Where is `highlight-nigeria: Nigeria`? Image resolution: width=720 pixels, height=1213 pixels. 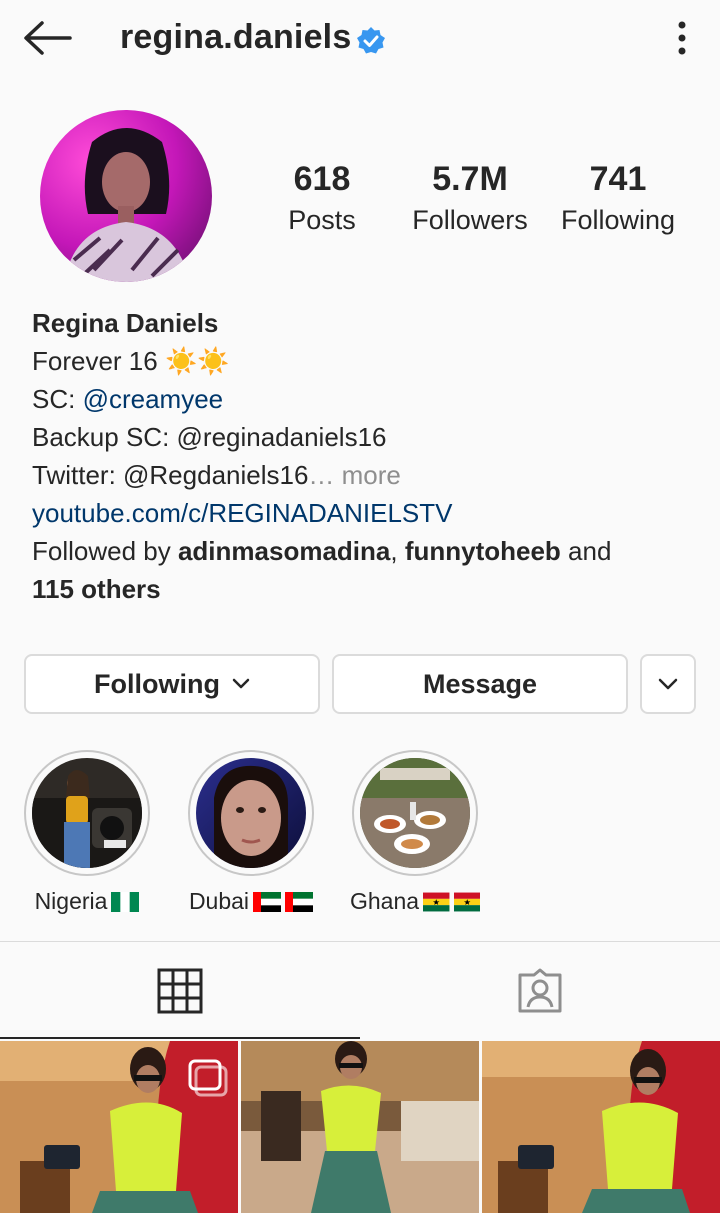 highlight-nigeria: Nigeria is located at coordinates (87, 832).